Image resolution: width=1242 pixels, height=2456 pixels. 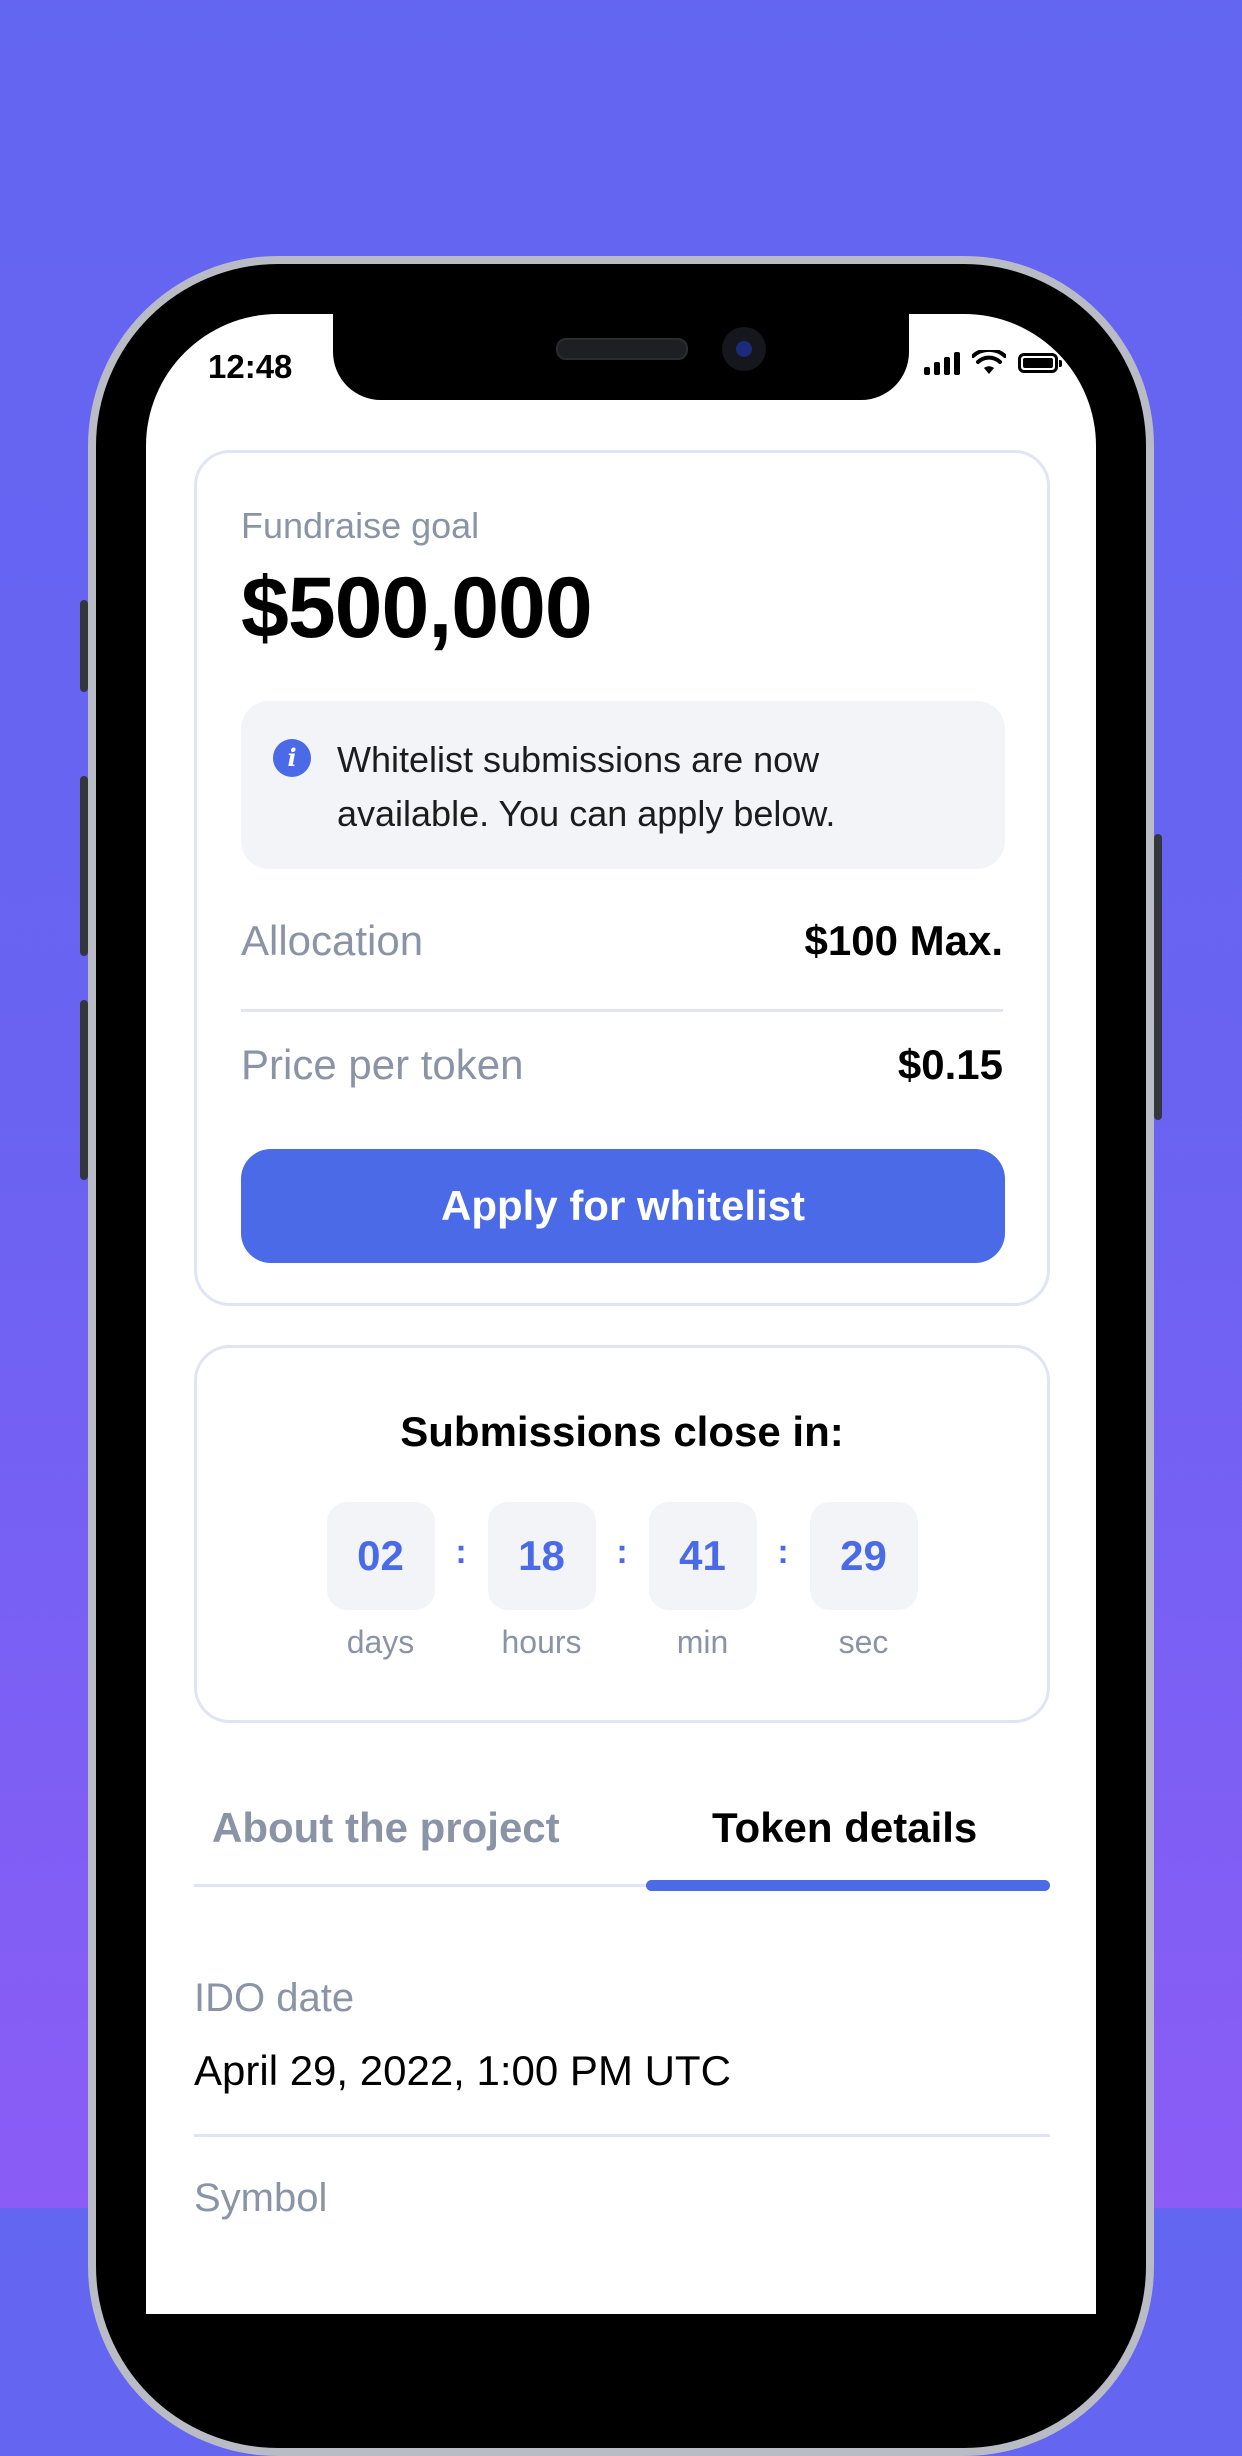 I want to click on apply-for-whitelist-button: Apply for whitelist, so click(x=623, y=1206).